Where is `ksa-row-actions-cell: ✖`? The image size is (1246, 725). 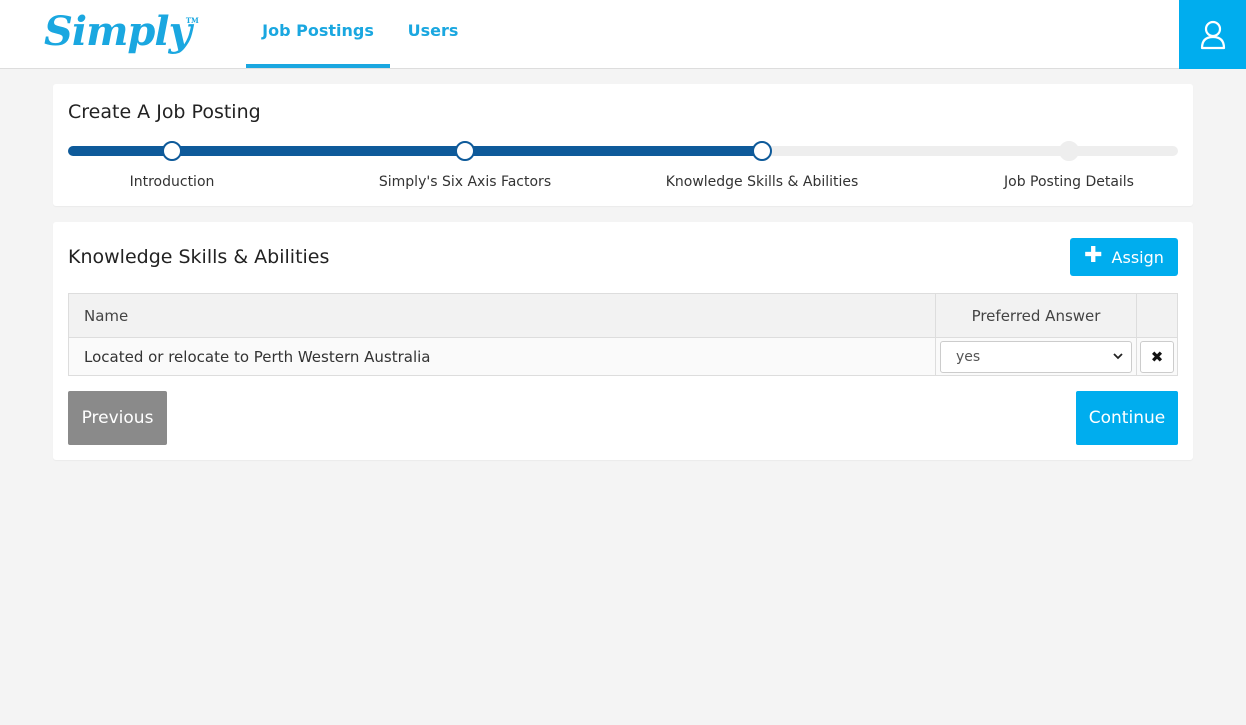 ksa-row-actions-cell: ✖ is located at coordinates (1157, 356).